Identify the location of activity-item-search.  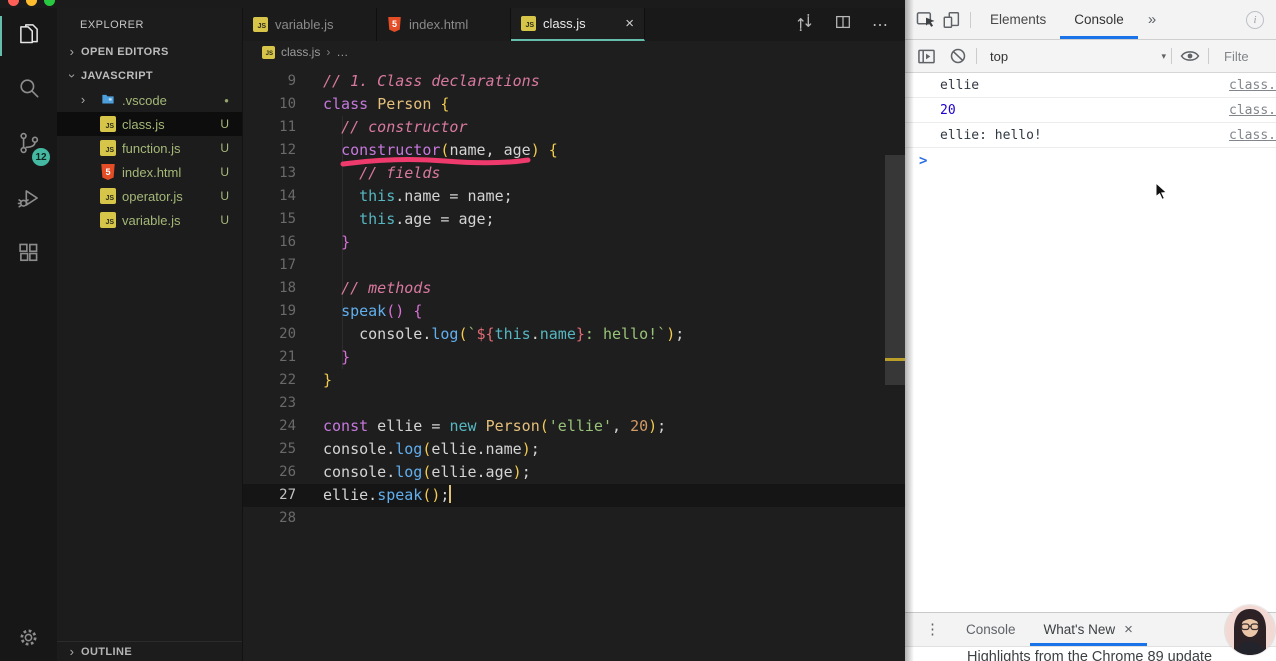
(28, 90).